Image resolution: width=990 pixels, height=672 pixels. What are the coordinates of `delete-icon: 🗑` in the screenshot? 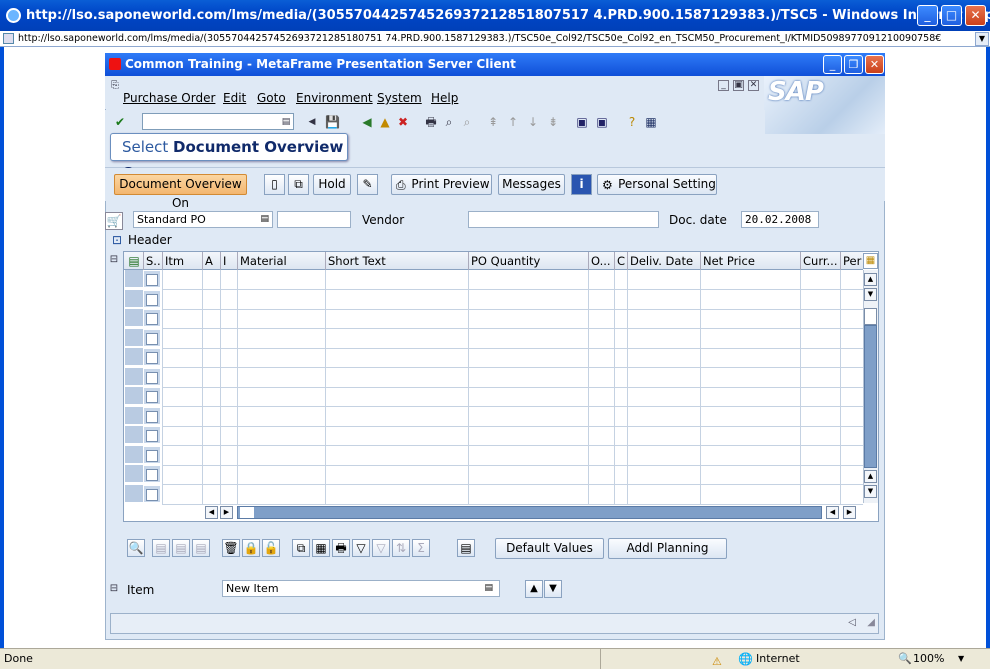 It's located at (231, 548).